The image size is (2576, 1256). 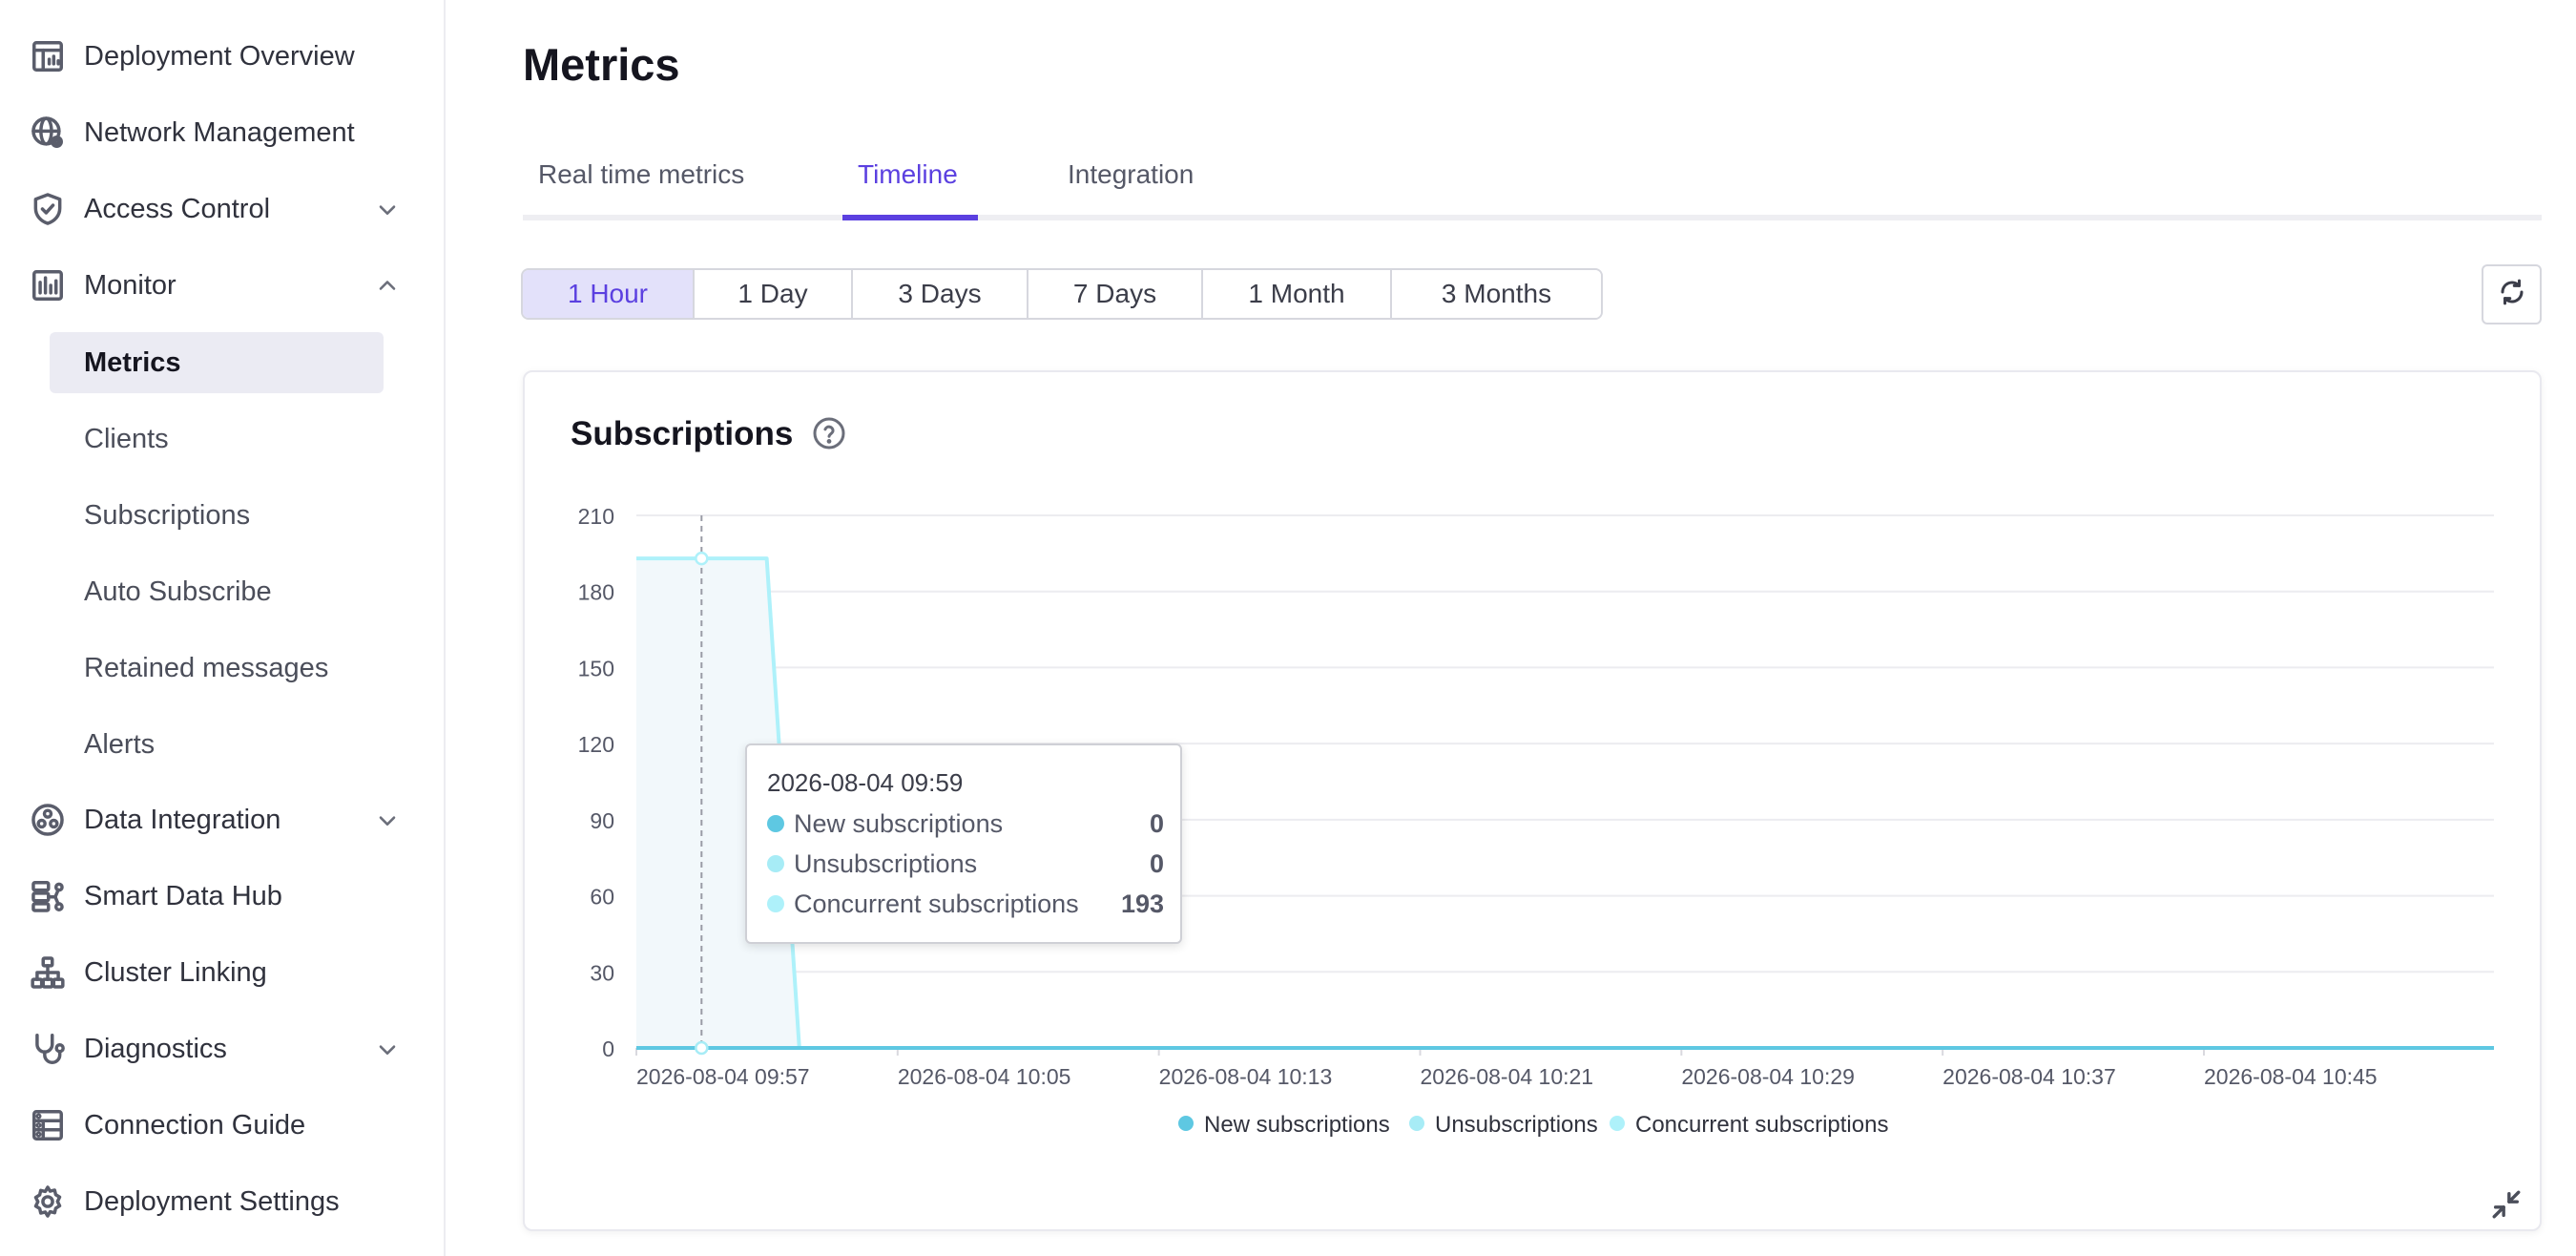 What do you see at coordinates (1516, 1125) in the screenshot?
I see `legend-label: Unsubscriptions` at bounding box center [1516, 1125].